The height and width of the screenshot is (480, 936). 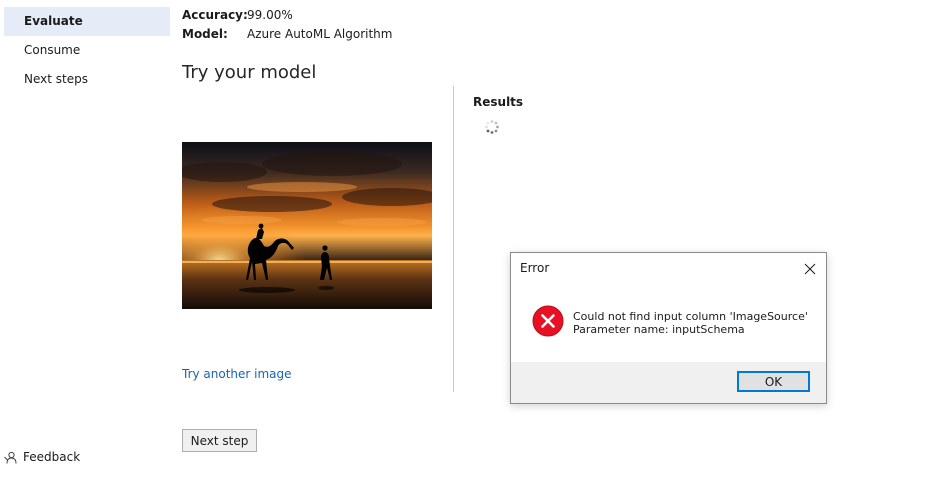 I want to click on close-icon, so click(x=810, y=269).